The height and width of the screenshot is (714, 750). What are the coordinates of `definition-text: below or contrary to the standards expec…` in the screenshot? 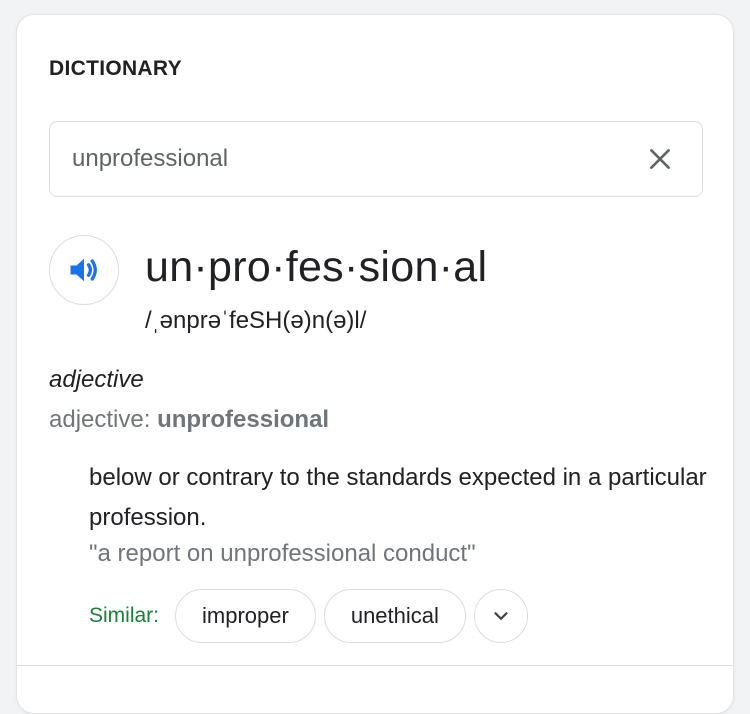 It's located at (398, 497).